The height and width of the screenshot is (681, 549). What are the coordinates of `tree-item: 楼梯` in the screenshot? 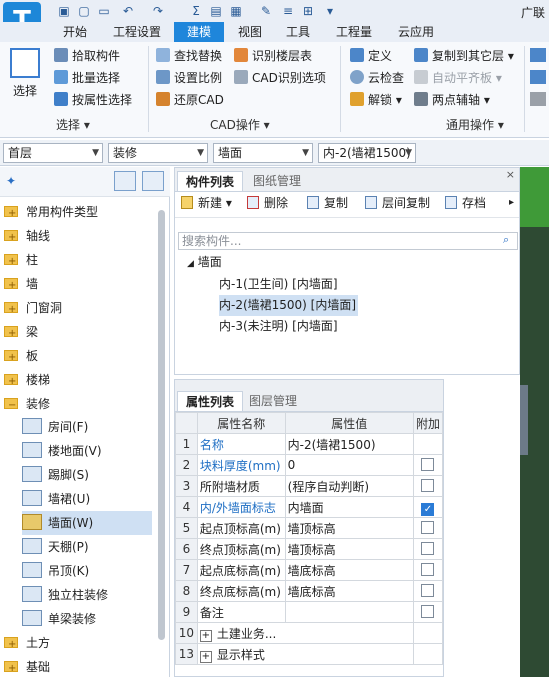 It's located at (27, 381).